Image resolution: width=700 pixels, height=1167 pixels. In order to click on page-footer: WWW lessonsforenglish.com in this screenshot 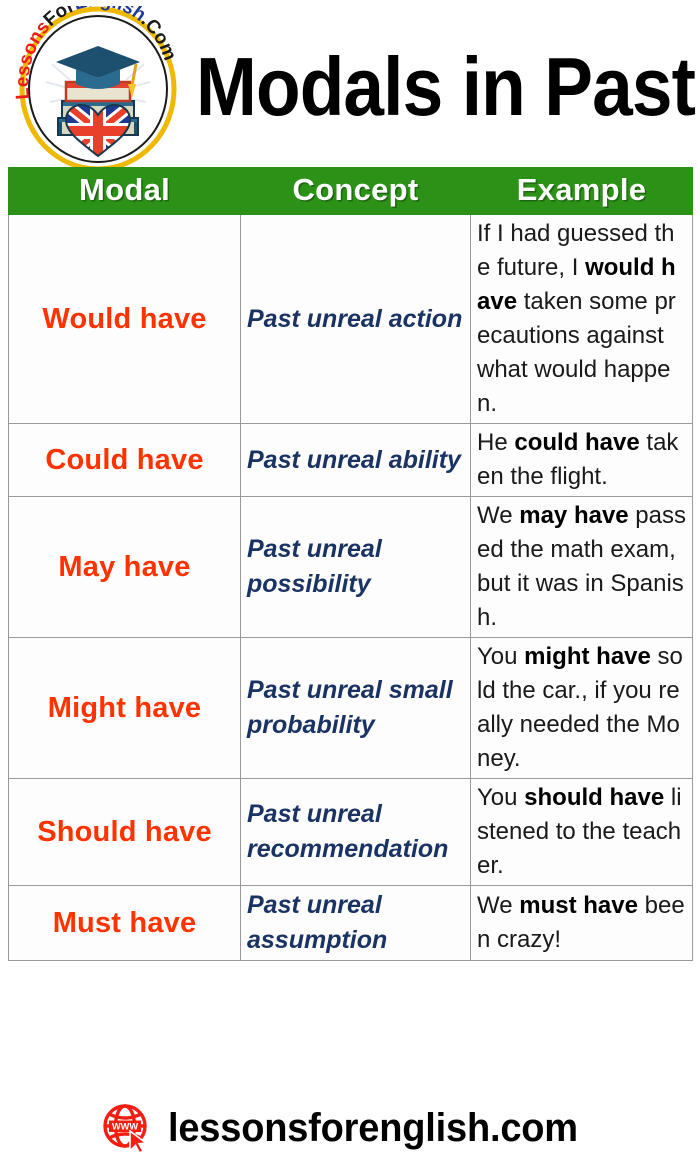, I will do `click(350, 1128)`.